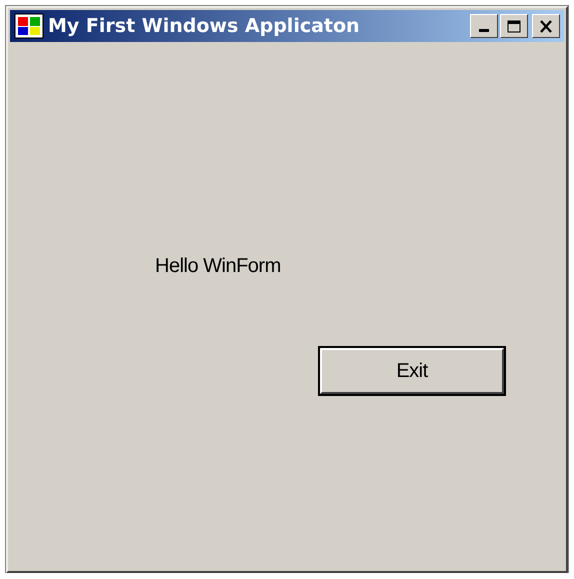 Image resolution: width=574 pixels, height=579 pixels. I want to click on close-button, so click(546, 26).